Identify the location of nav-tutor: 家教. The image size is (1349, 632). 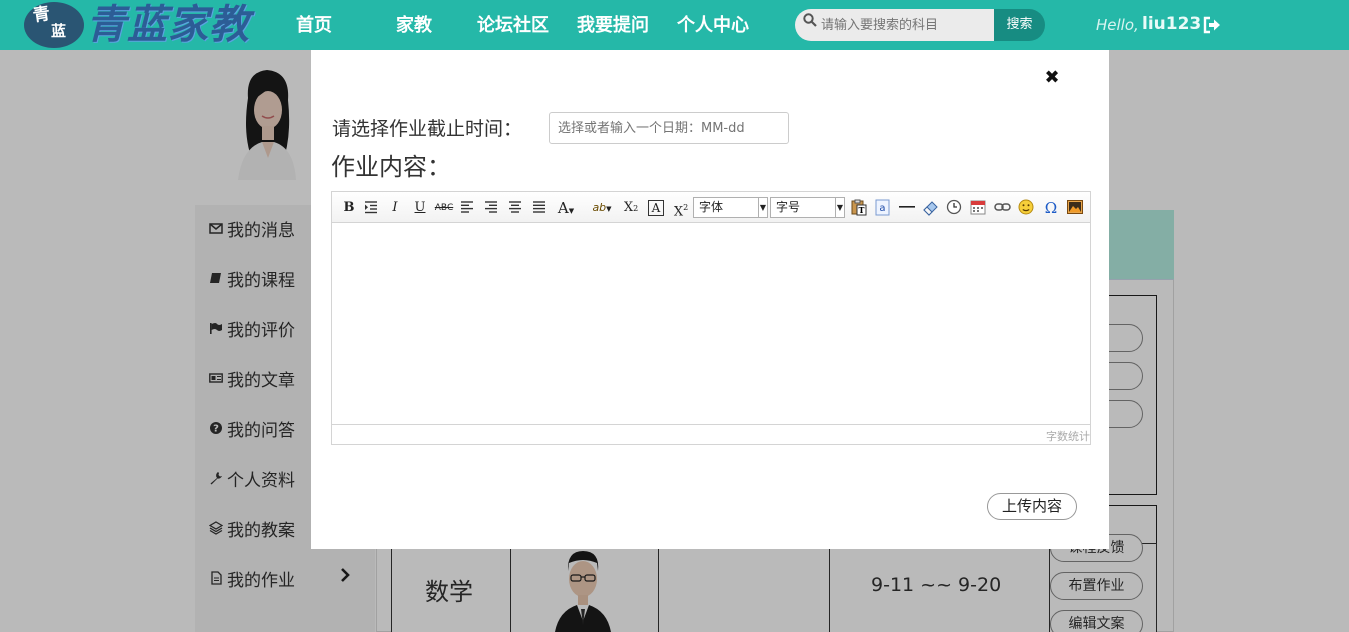
(414, 26).